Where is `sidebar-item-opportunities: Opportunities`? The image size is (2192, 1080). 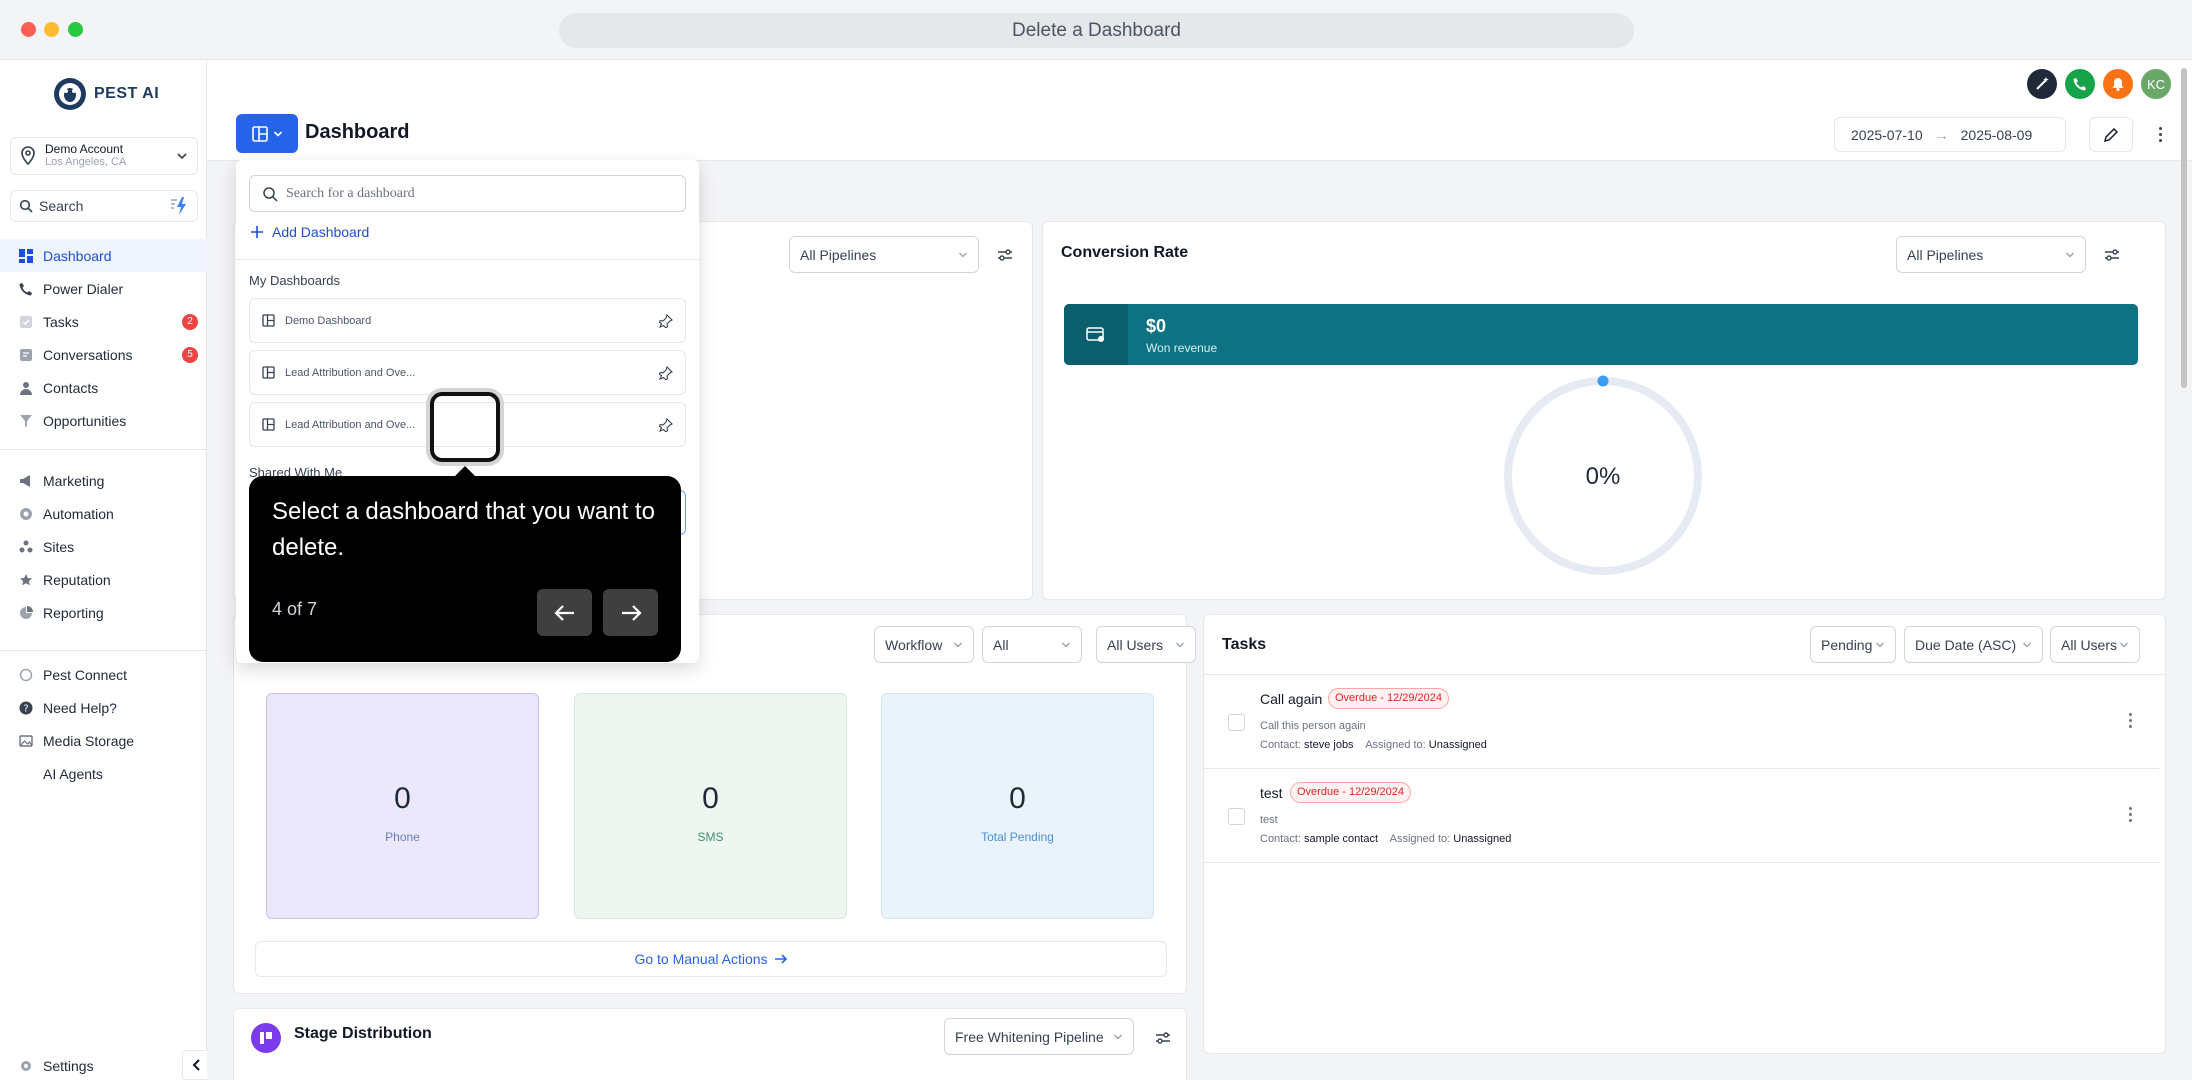 sidebar-item-opportunities: Opportunities is located at coordinates (103, 420).